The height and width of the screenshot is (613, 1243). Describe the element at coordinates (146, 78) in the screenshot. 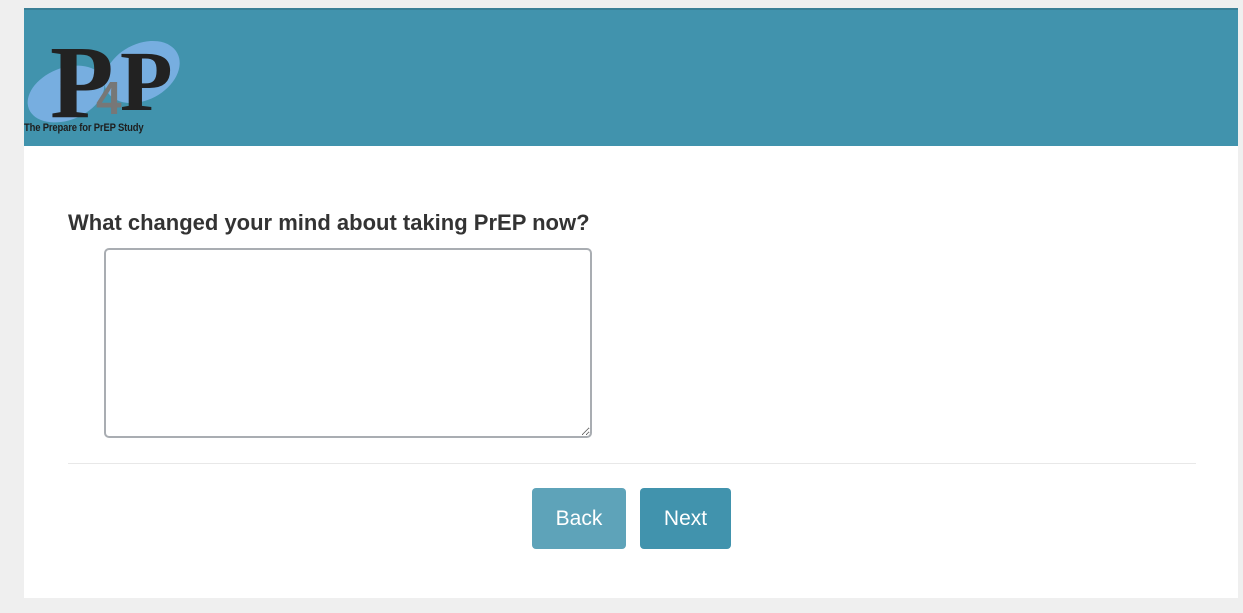

I see `logo-letter-p2: P` at that location.